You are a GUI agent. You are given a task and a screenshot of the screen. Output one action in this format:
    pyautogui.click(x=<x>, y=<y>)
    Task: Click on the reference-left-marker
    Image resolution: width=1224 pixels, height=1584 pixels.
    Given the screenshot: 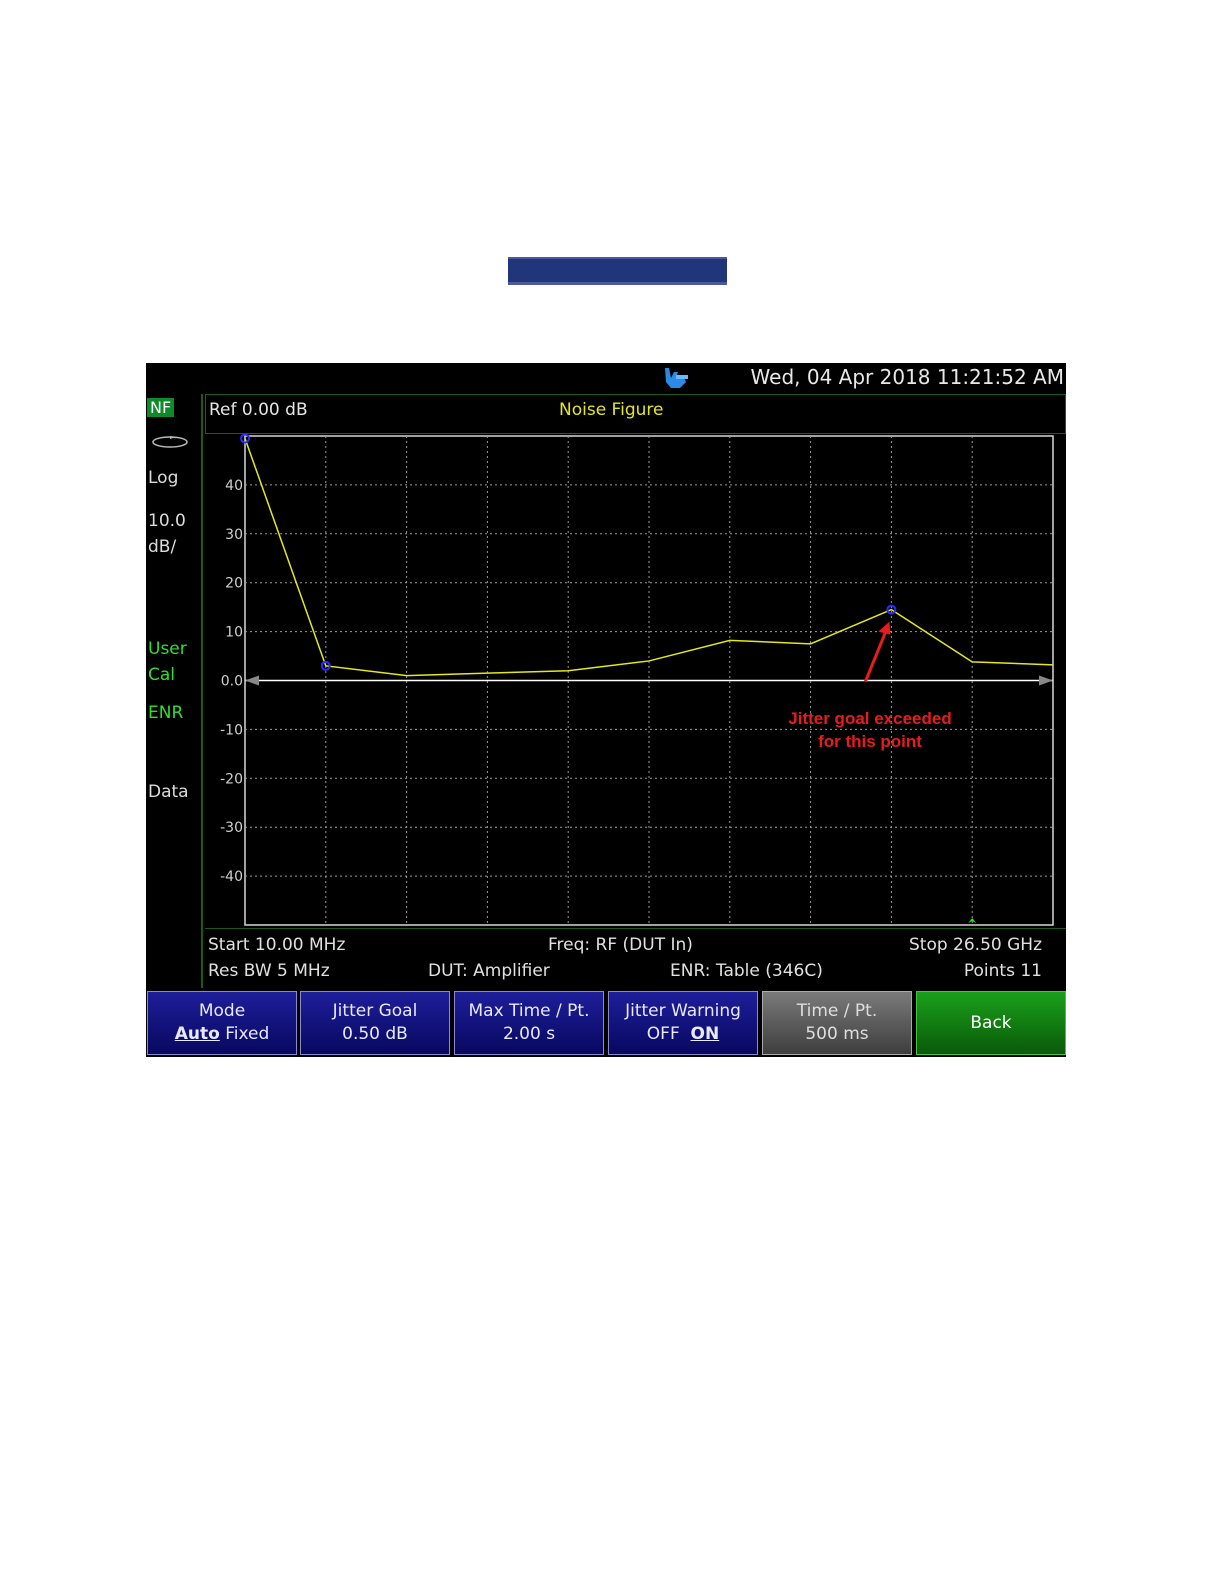 What is the action you would take?
    pyautogui.click(x=252, y=680)
    